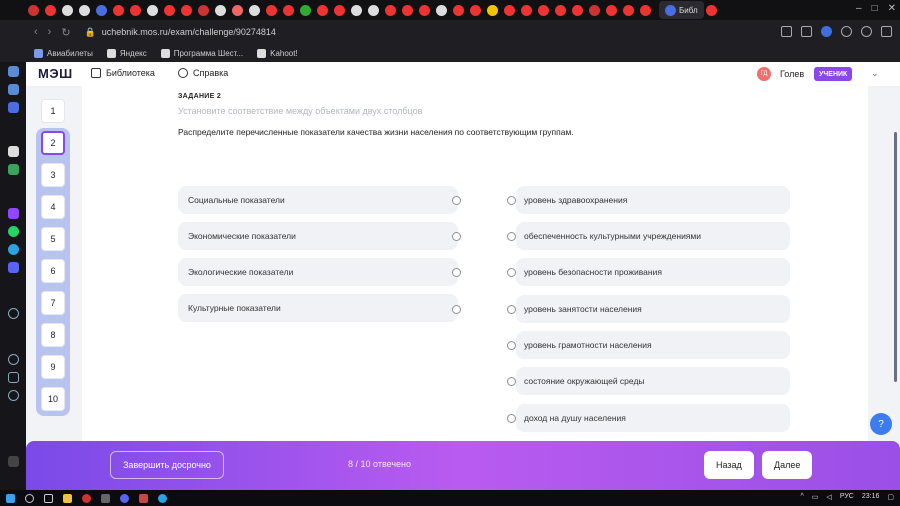  What do you see at coordinates (189, 32) in the screenshot?
I see `url-field: uchebnik.mos.ru/exam/challenge/90274814` at bounding box center [189, 32].